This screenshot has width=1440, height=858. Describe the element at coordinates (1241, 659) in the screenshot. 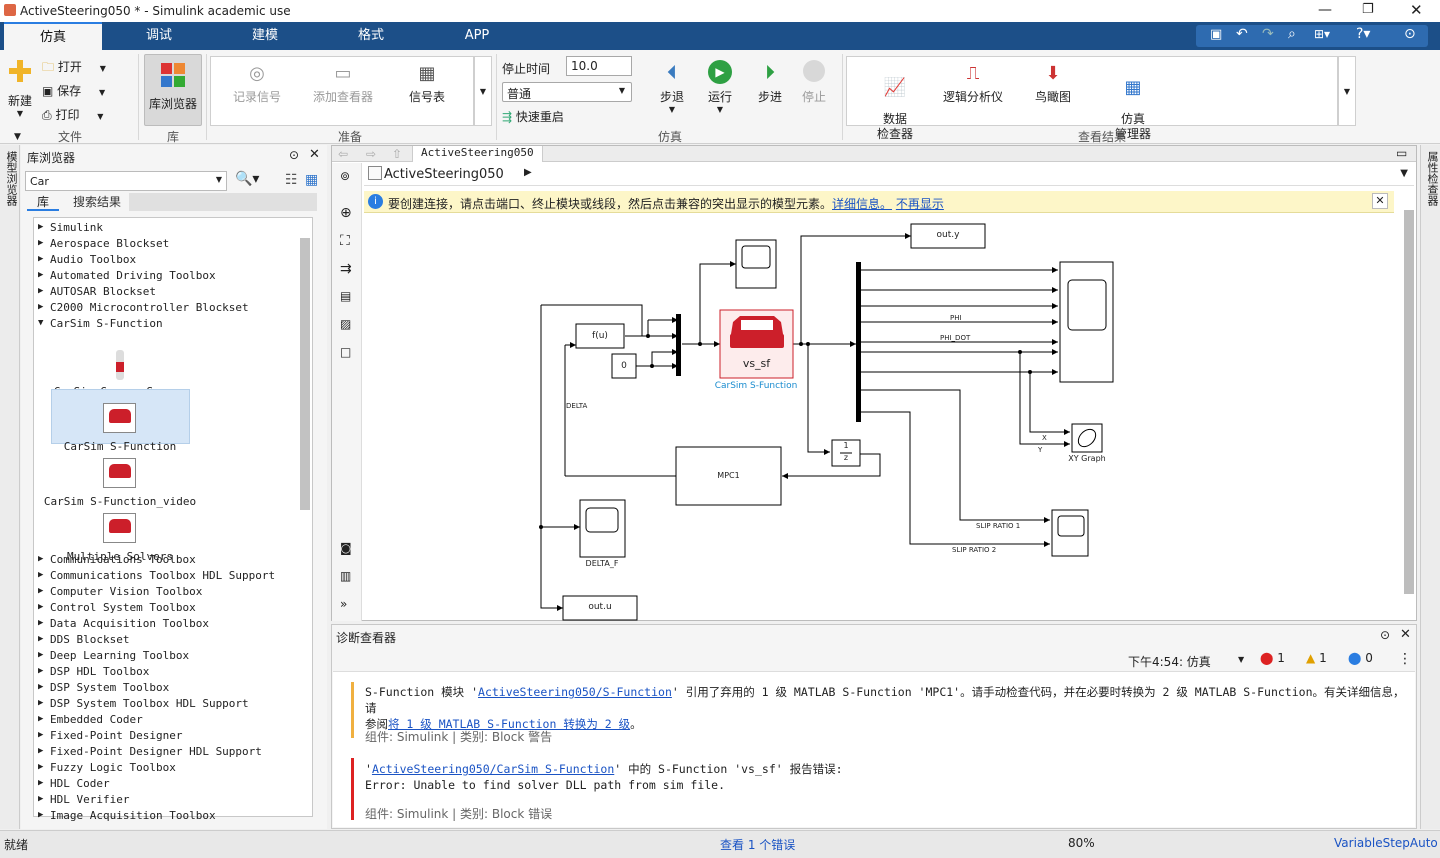

I see `time-filter-chevron-icon: ▼` at that location.